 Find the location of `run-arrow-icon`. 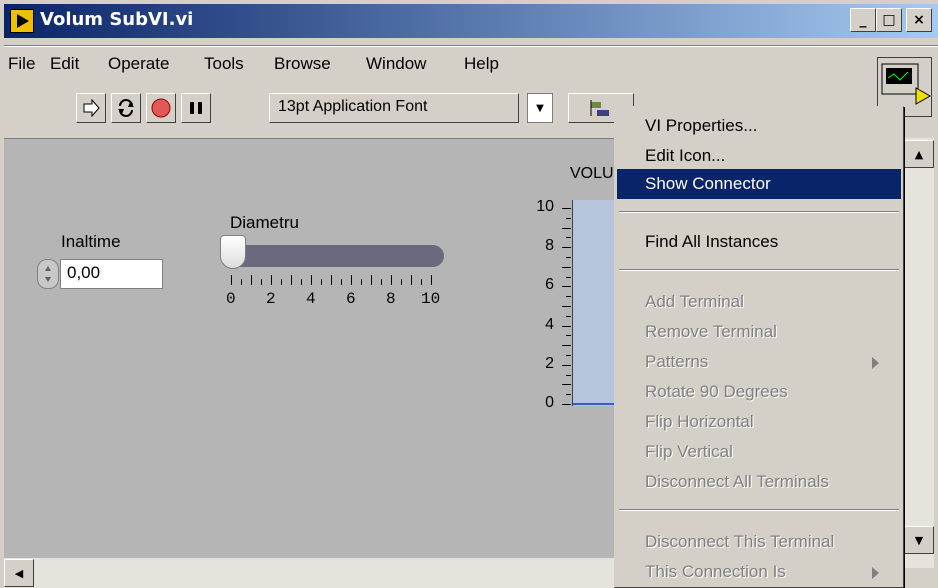

run-arrow-icon is located at coordinates (91, 108).